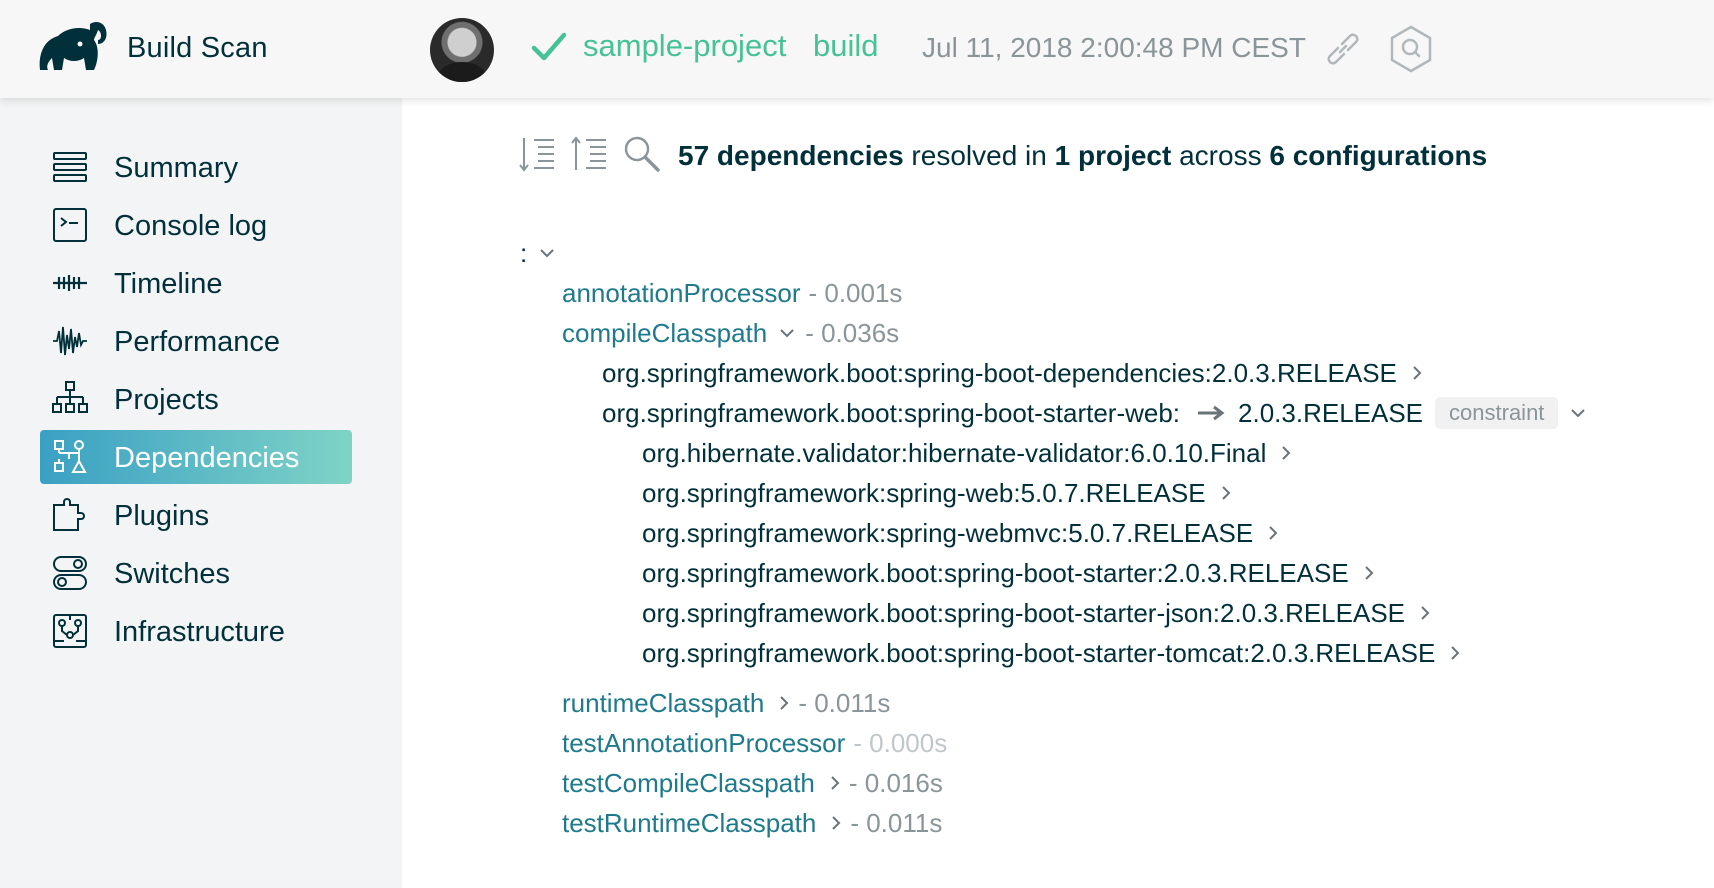  Describe the element at coordinates (172, 574) in the screenshot. I see `sidebar-item-label: Switches` at that location.